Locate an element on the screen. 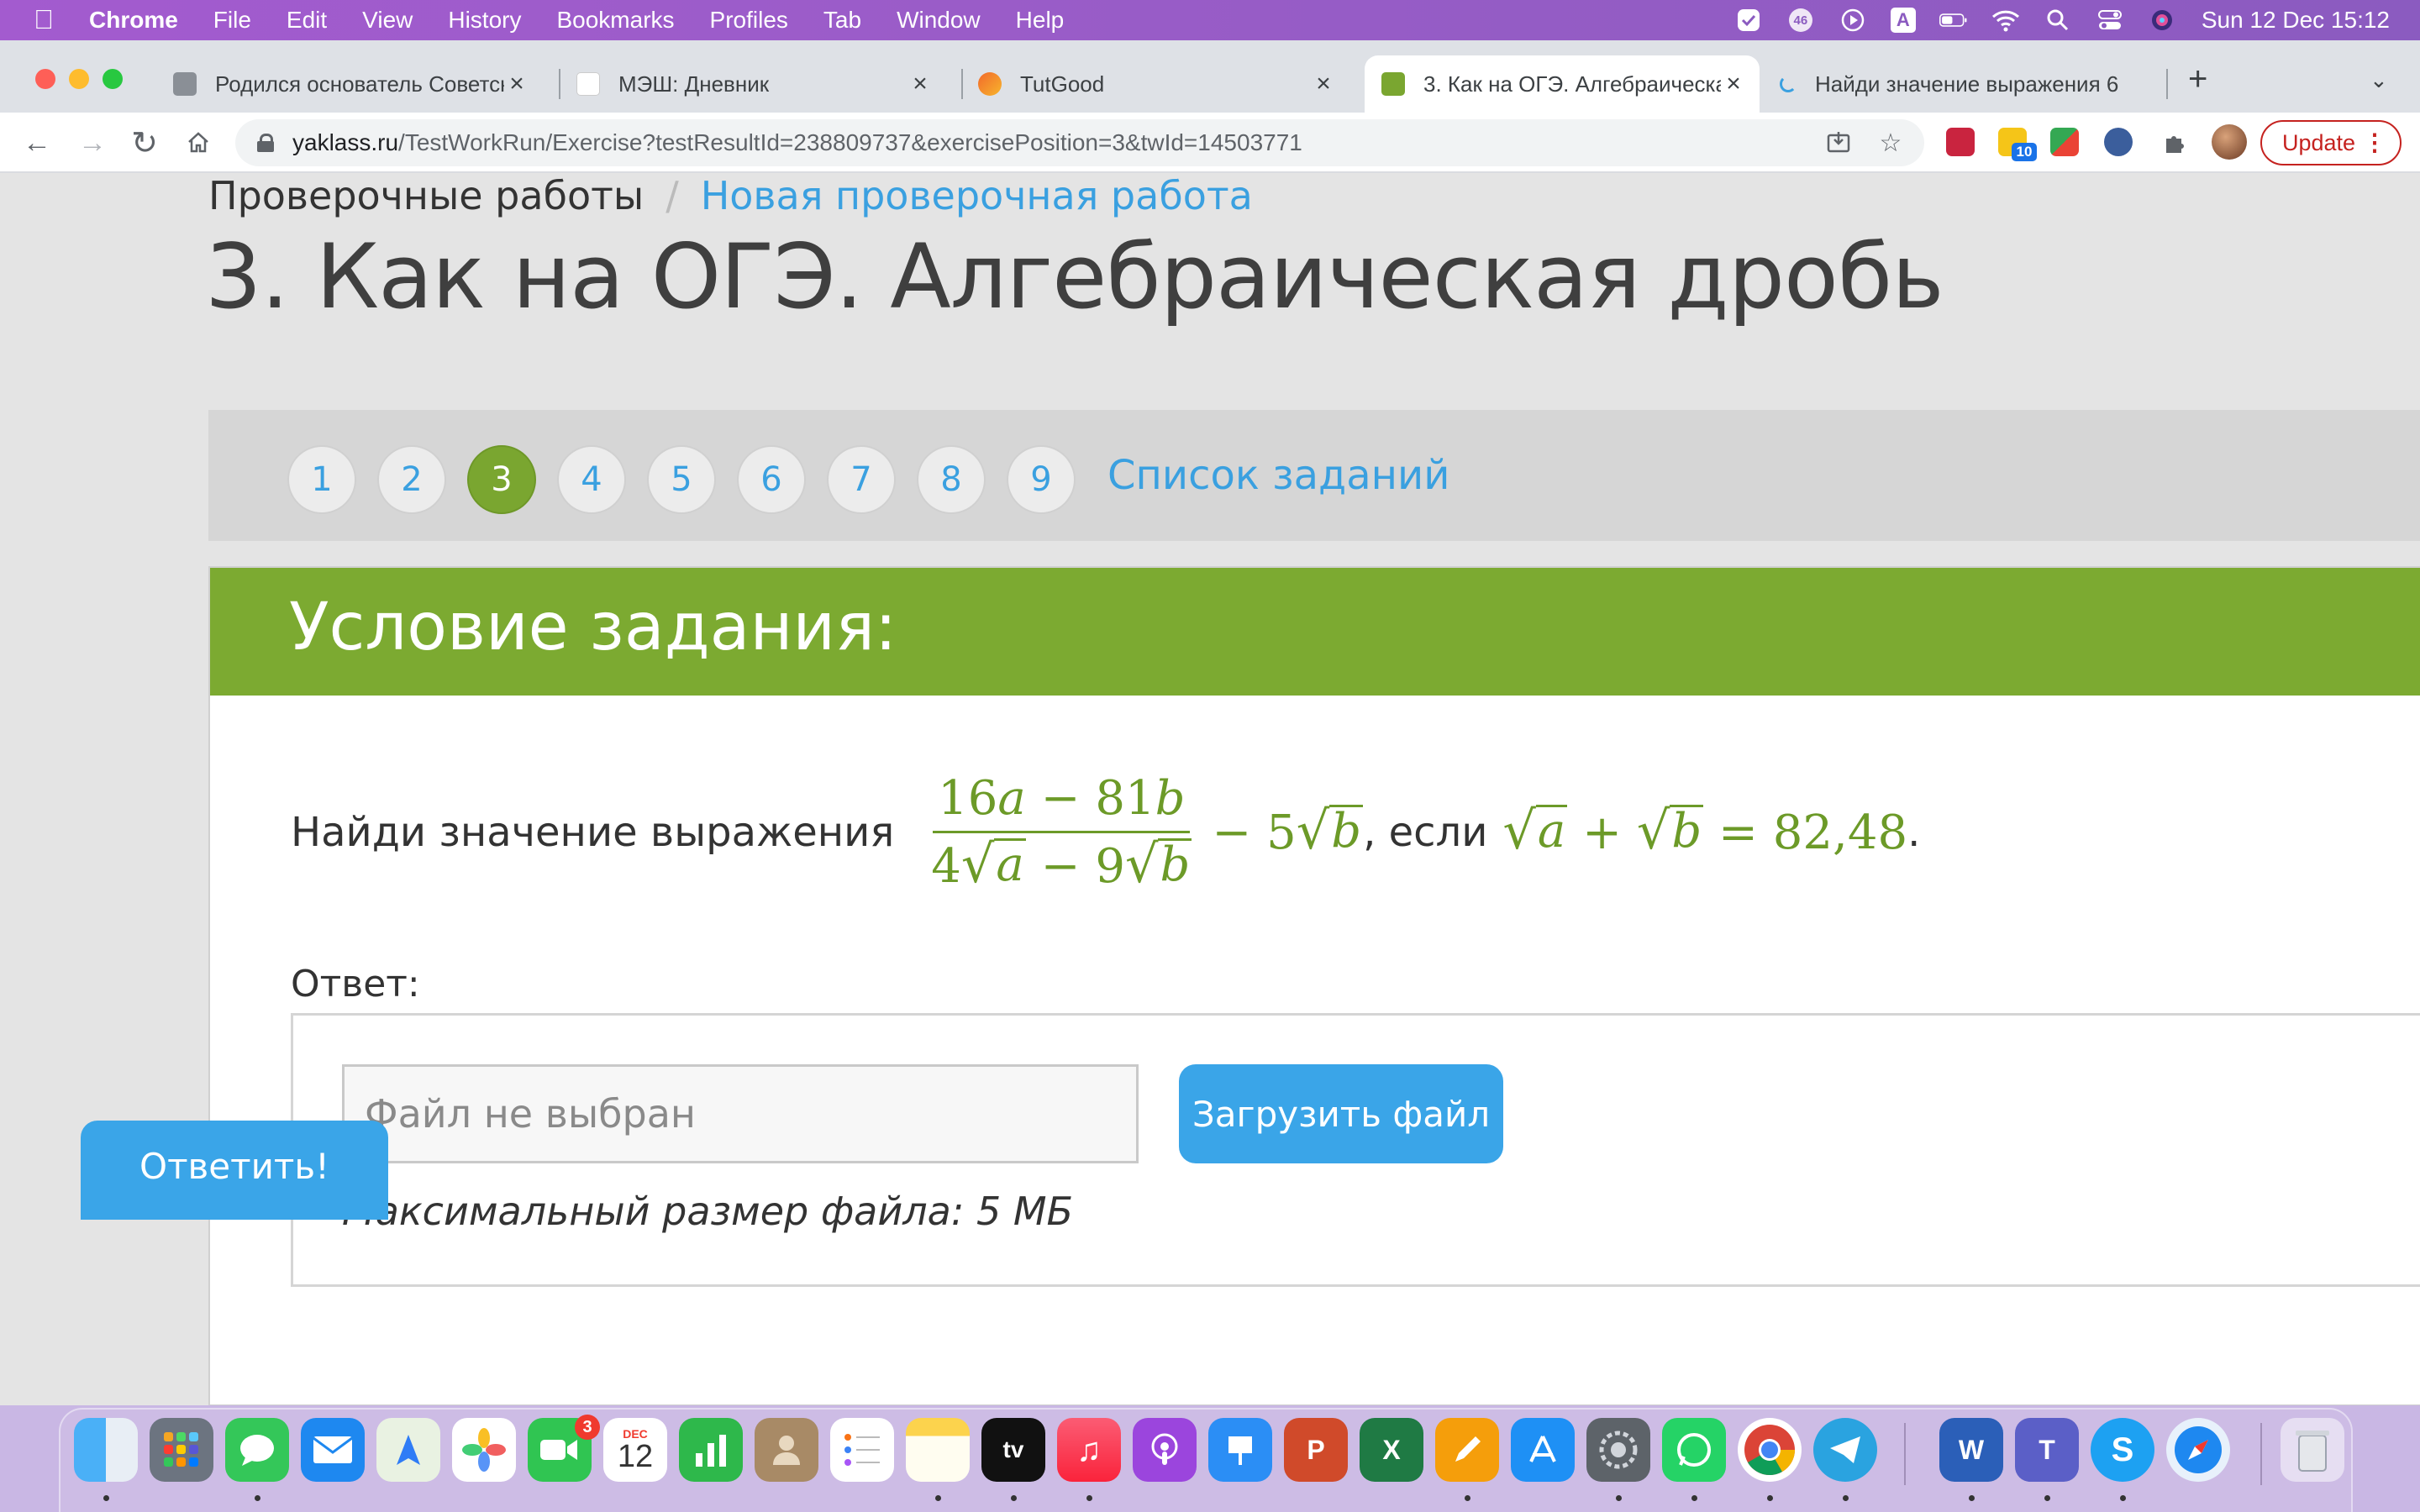 The image size is (2420, 1512). tab-2-close-icon: × is located at coordinates (921, 84).